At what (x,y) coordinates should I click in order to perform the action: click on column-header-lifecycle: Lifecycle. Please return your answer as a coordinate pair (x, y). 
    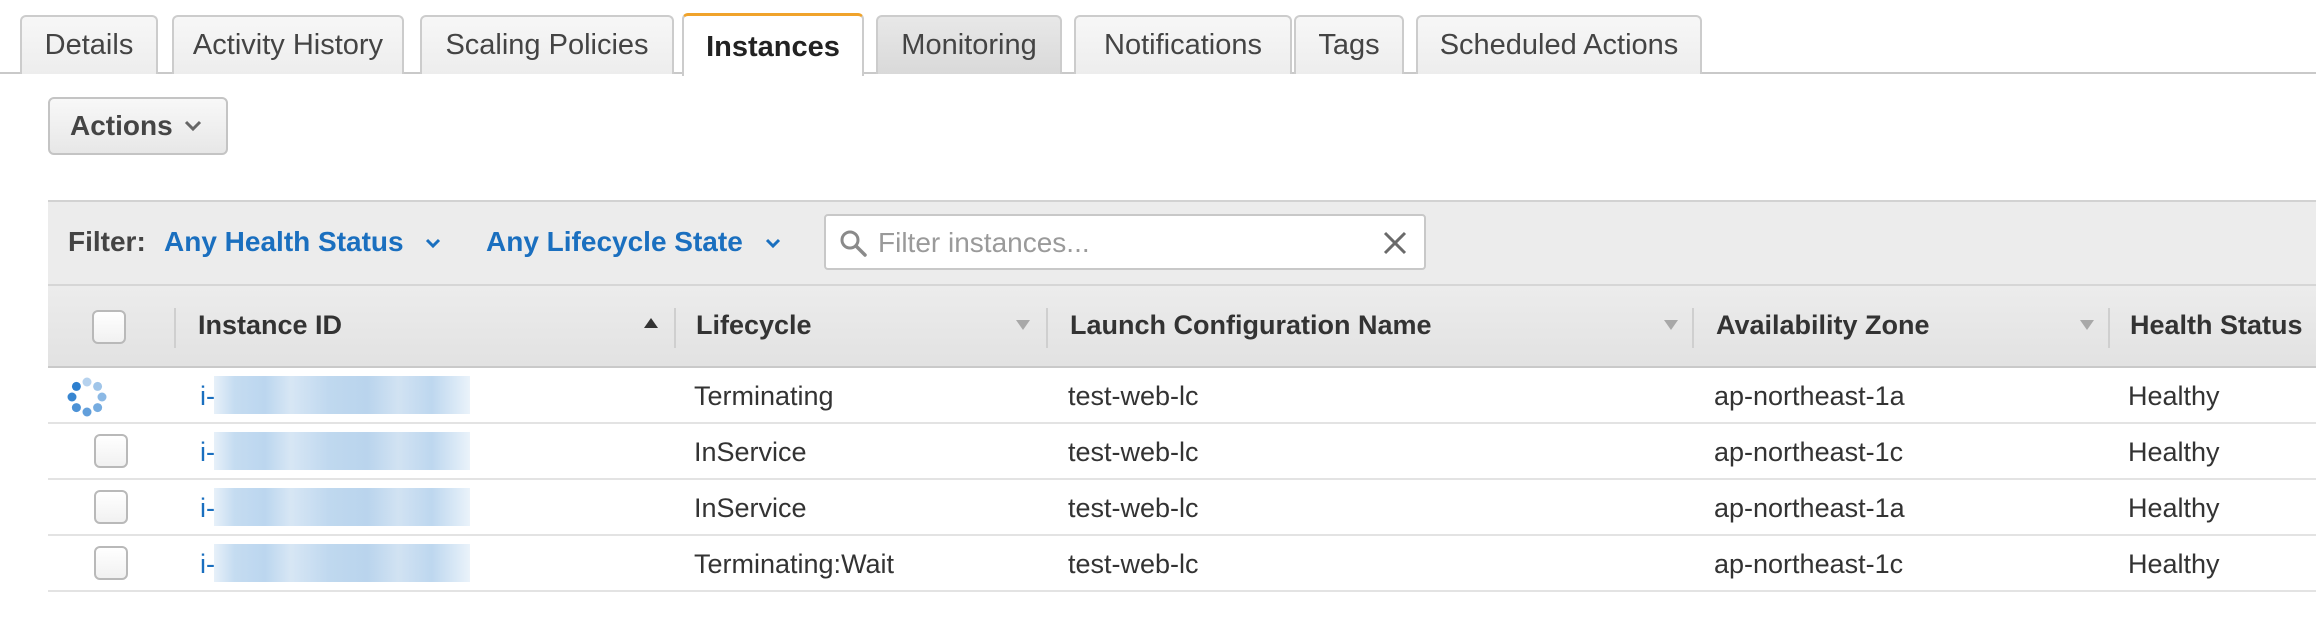
    Looking at the image, I should click on (754, 325).